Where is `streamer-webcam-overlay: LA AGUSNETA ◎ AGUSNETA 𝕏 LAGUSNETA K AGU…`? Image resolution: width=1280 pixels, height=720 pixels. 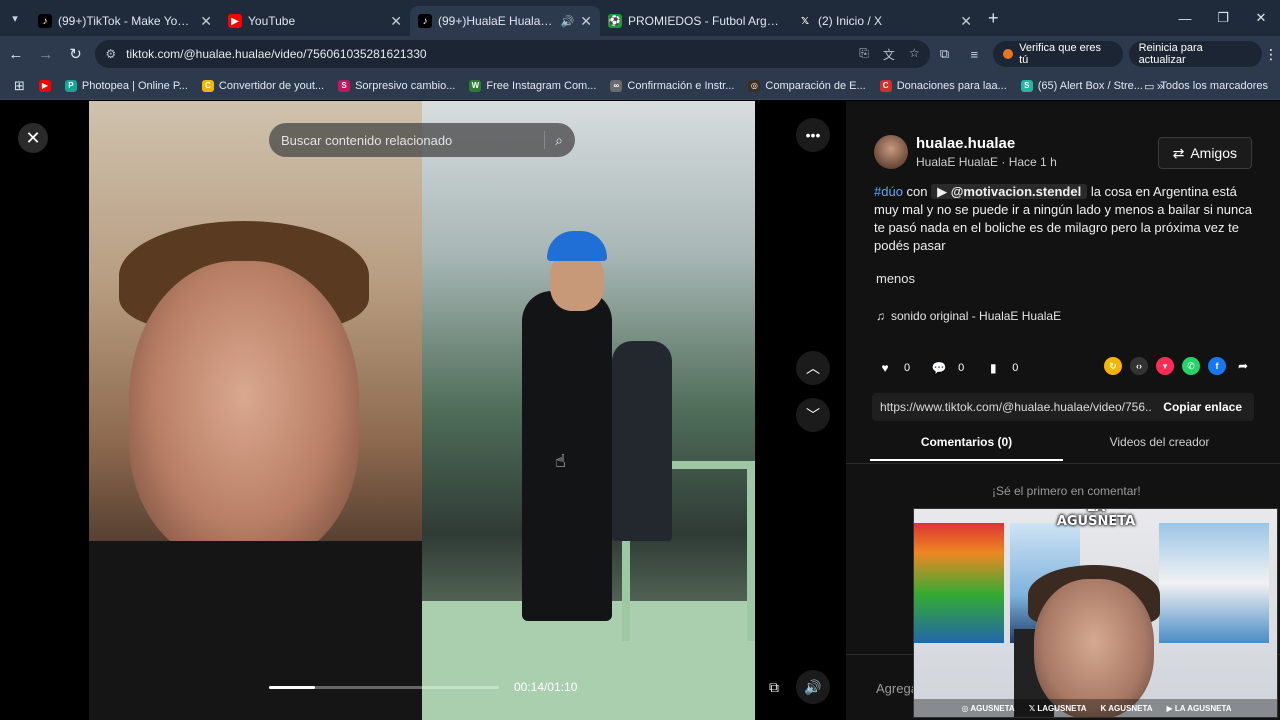 streamer-webcam-overlay: LA AGUSNETA ◎ AGUSNETA 𝕏 LAGUSNETA K AGU… is located at coordinates (1095, 613).